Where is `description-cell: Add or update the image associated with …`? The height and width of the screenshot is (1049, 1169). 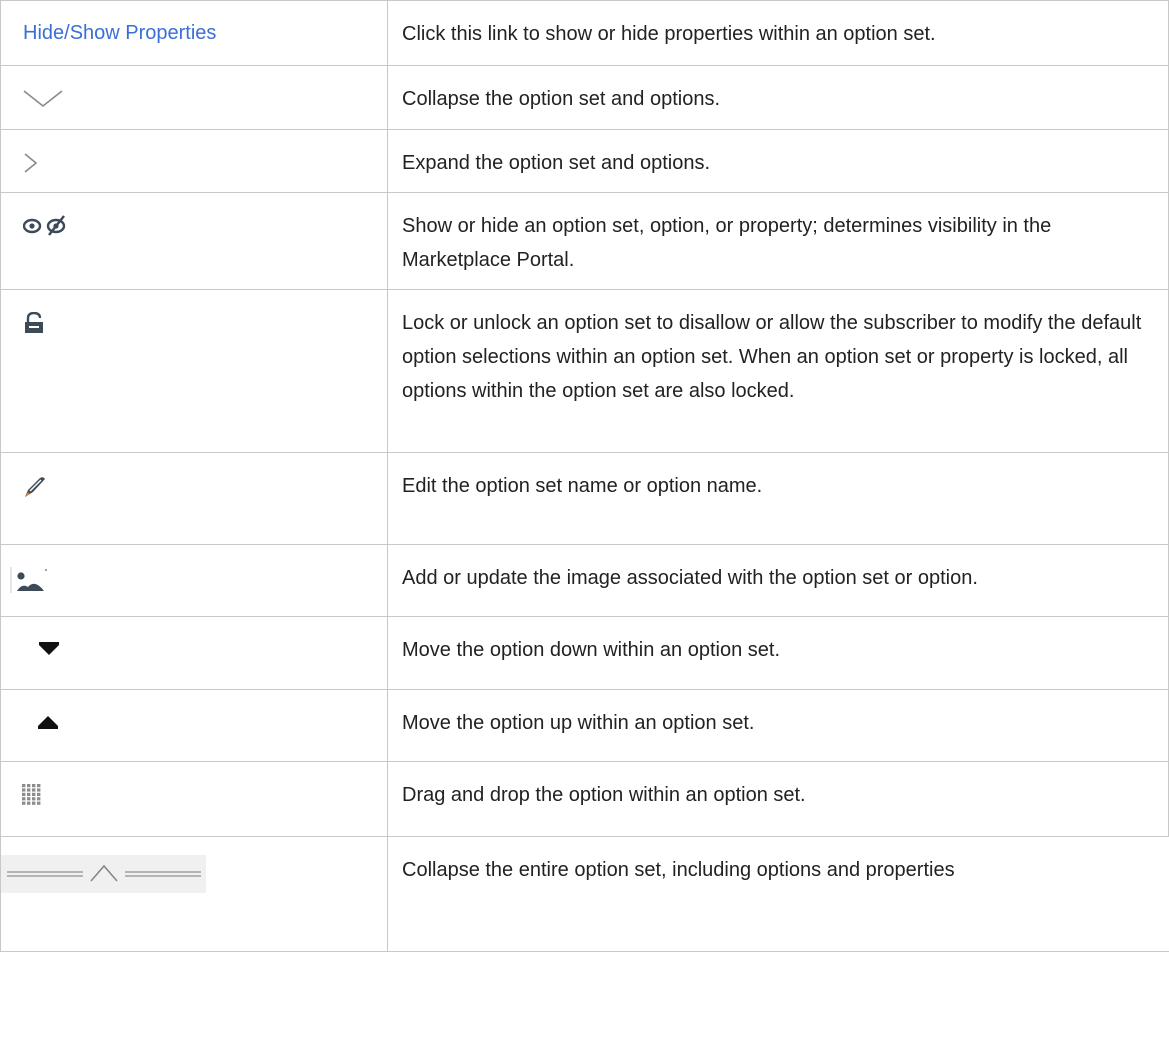 description-cell: Add or update the image associated with … is located at coordinates (778, 580).